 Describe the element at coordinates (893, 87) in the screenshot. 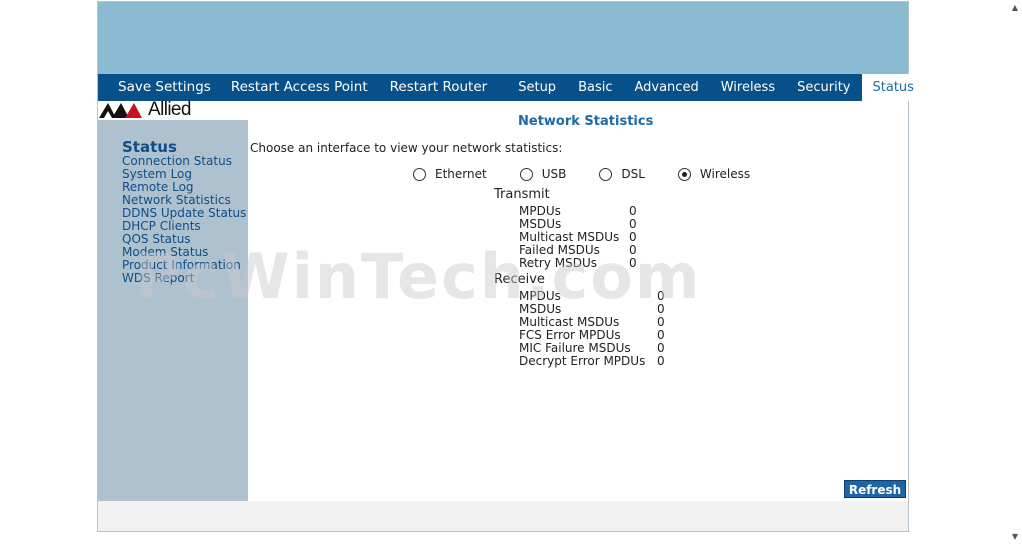

I see `nav-status: Status` at that location.